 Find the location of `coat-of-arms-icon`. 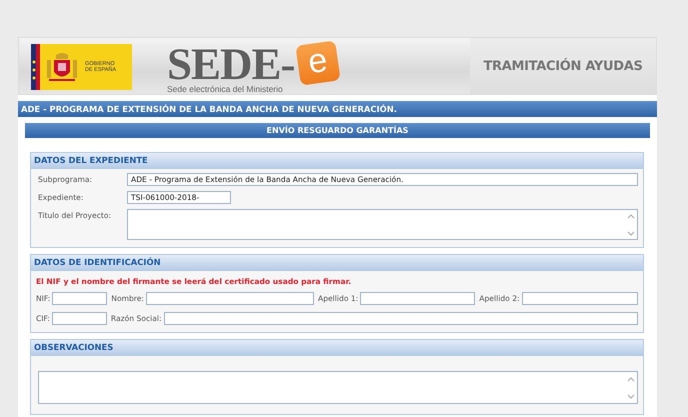

coat-of-arms-icon is located at coordinates (62, 67).